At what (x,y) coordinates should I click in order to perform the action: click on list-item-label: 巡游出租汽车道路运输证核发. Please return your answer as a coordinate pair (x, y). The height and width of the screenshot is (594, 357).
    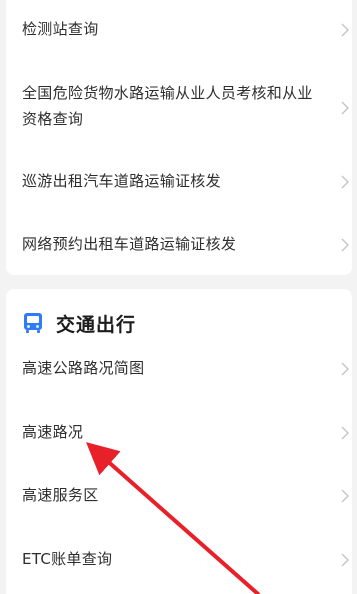
    Looking at the image, I should click on (121, 181).